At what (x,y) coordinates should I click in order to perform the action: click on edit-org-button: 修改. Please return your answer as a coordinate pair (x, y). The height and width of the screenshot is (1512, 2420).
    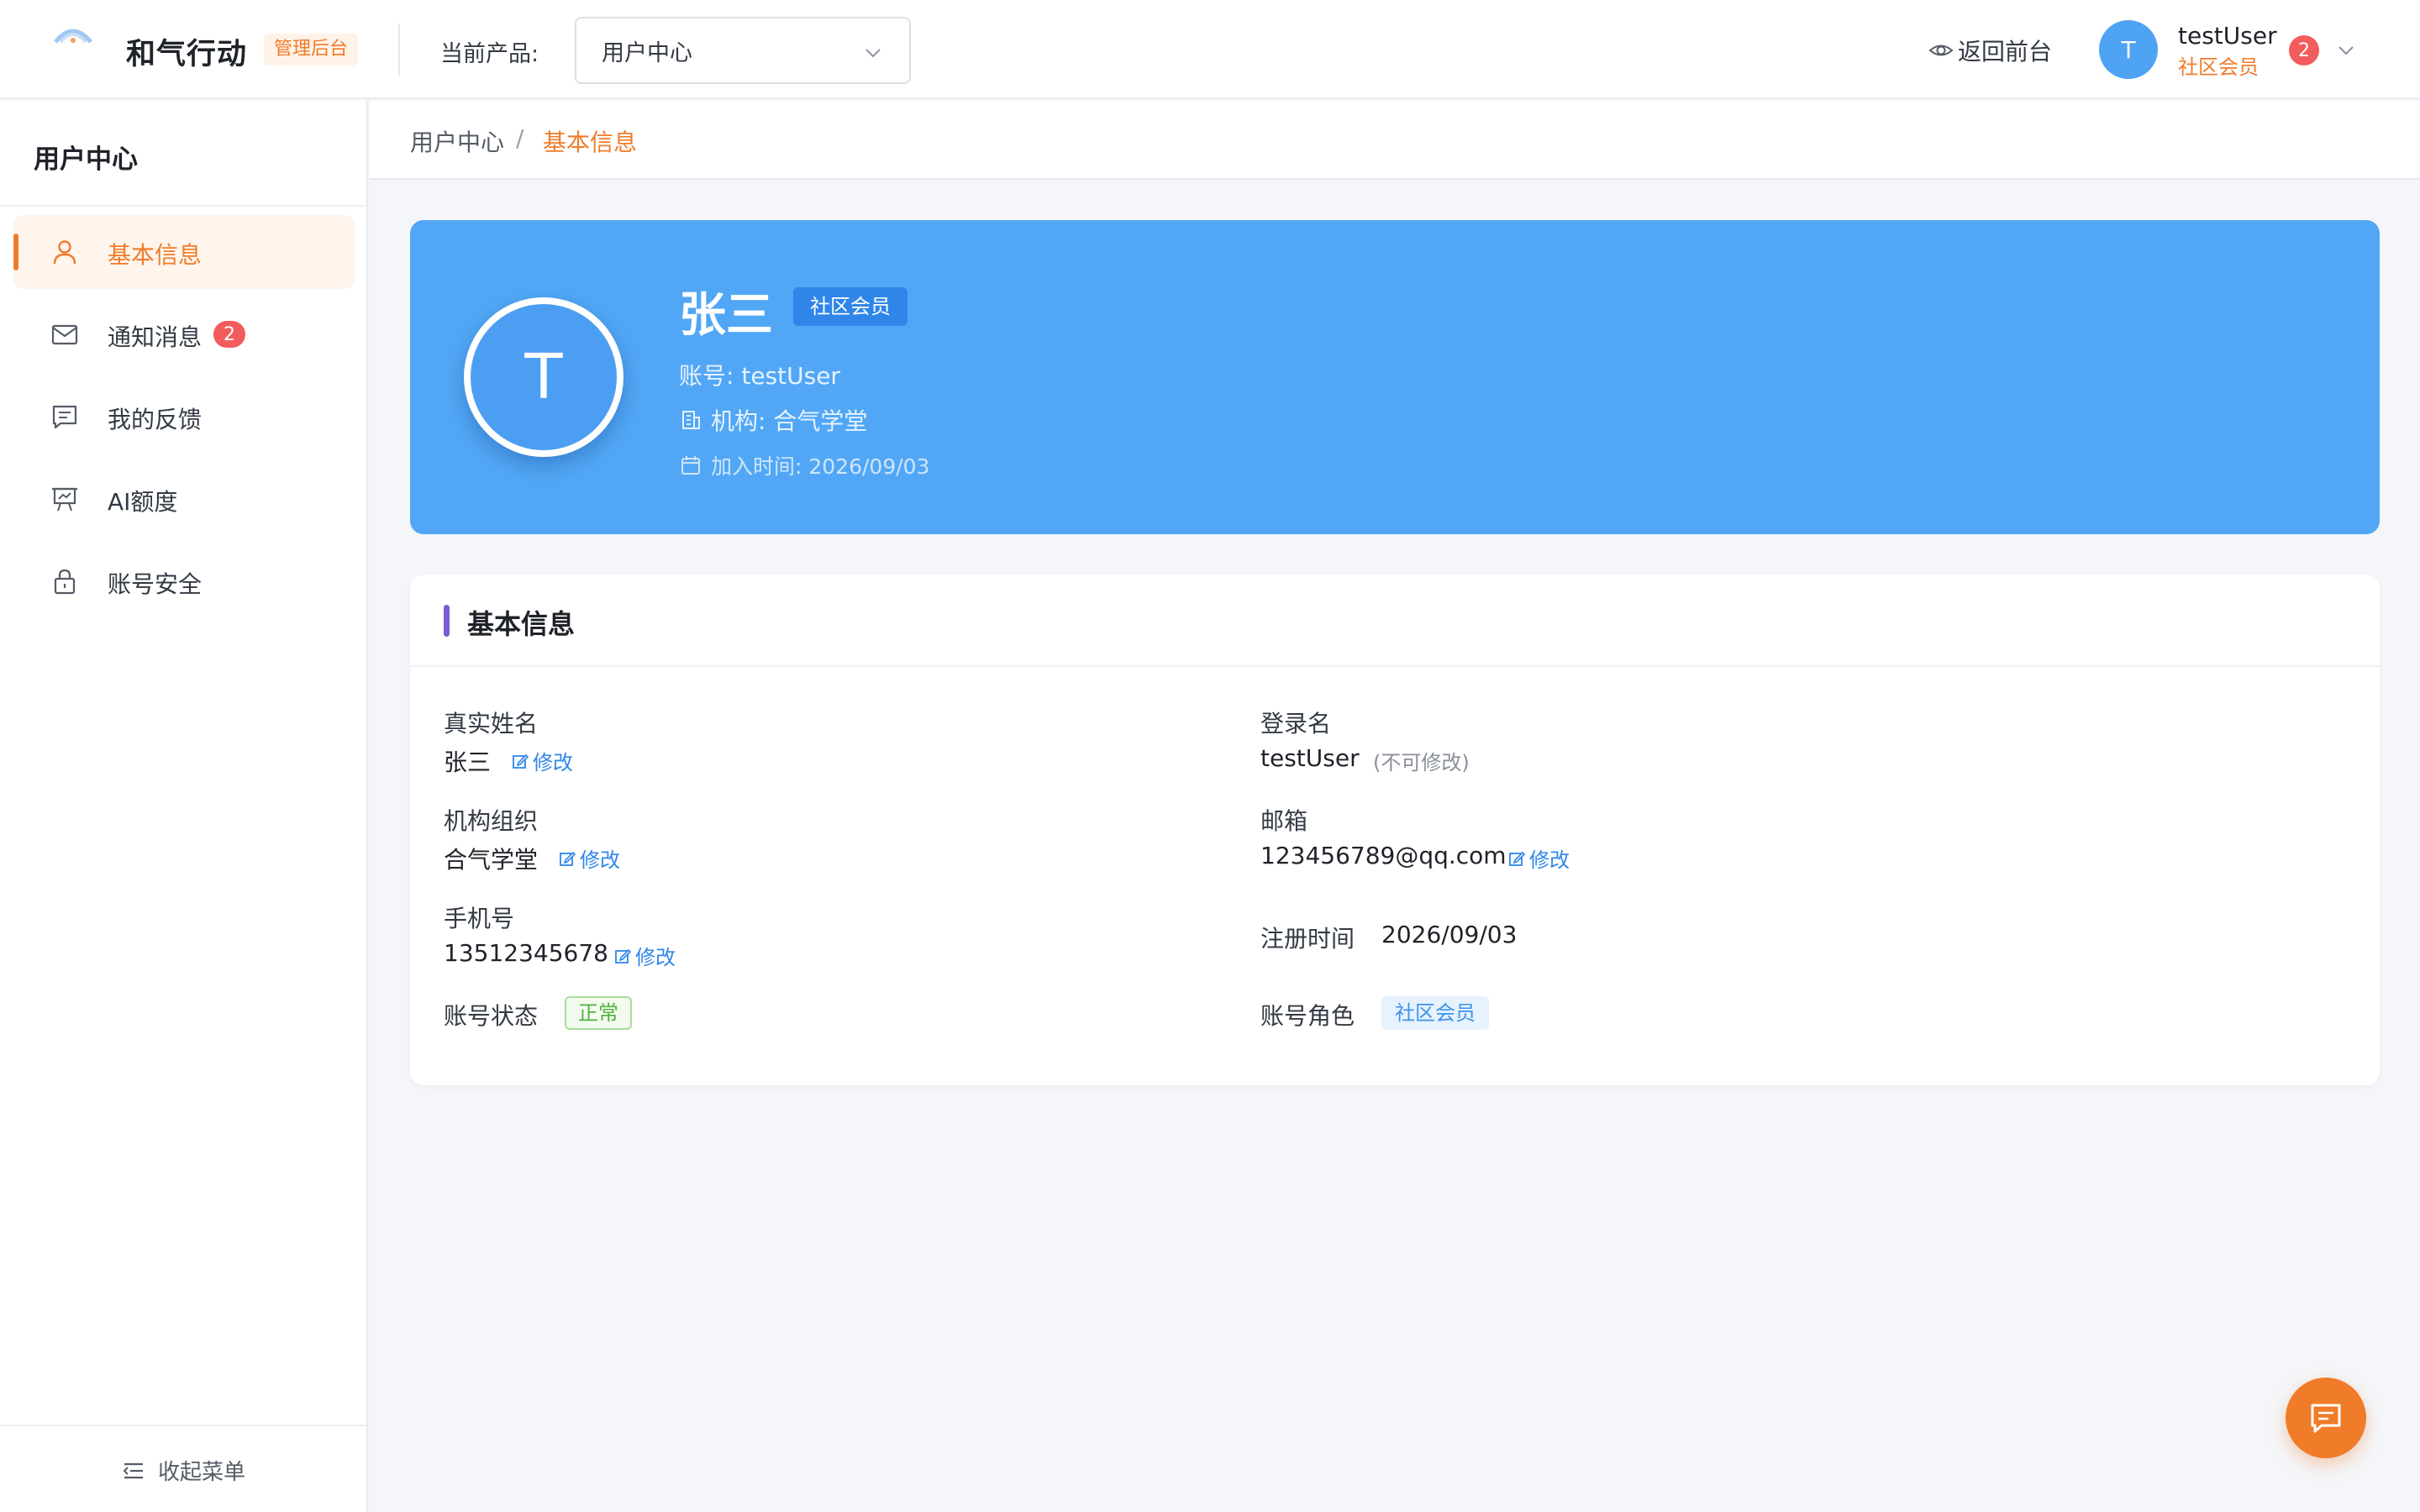
    Looking at the image, I should click on (589, 858).